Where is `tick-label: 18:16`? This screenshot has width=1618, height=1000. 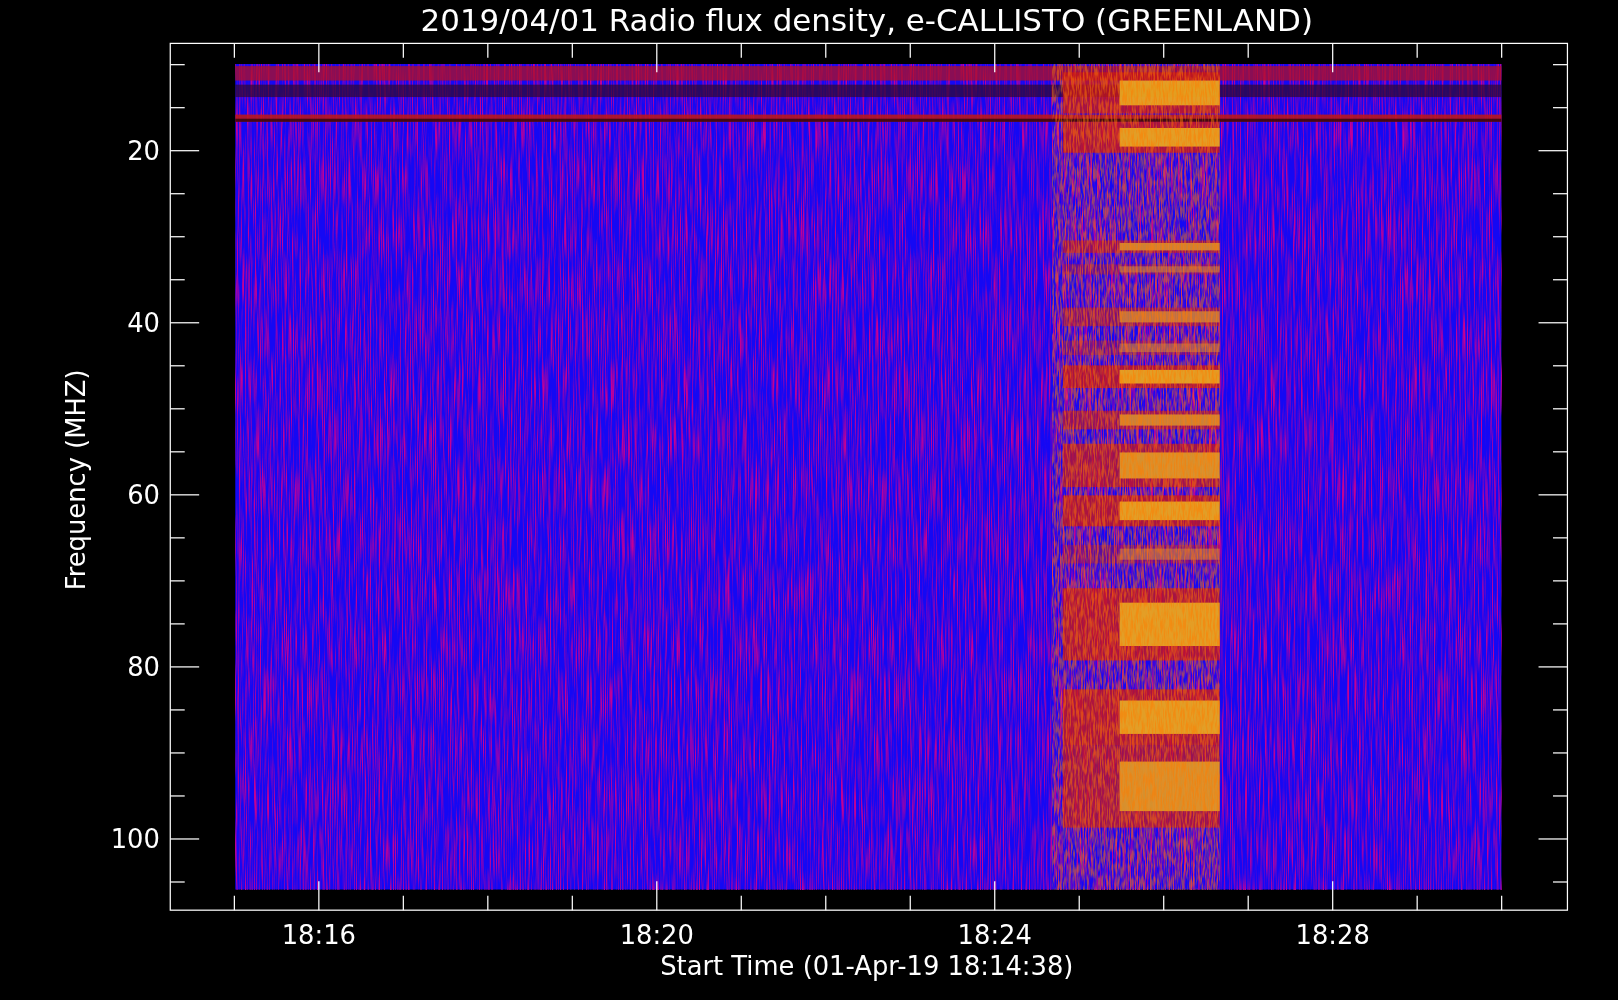
tick-label: 18:16 is located at coordinates (318, 935).